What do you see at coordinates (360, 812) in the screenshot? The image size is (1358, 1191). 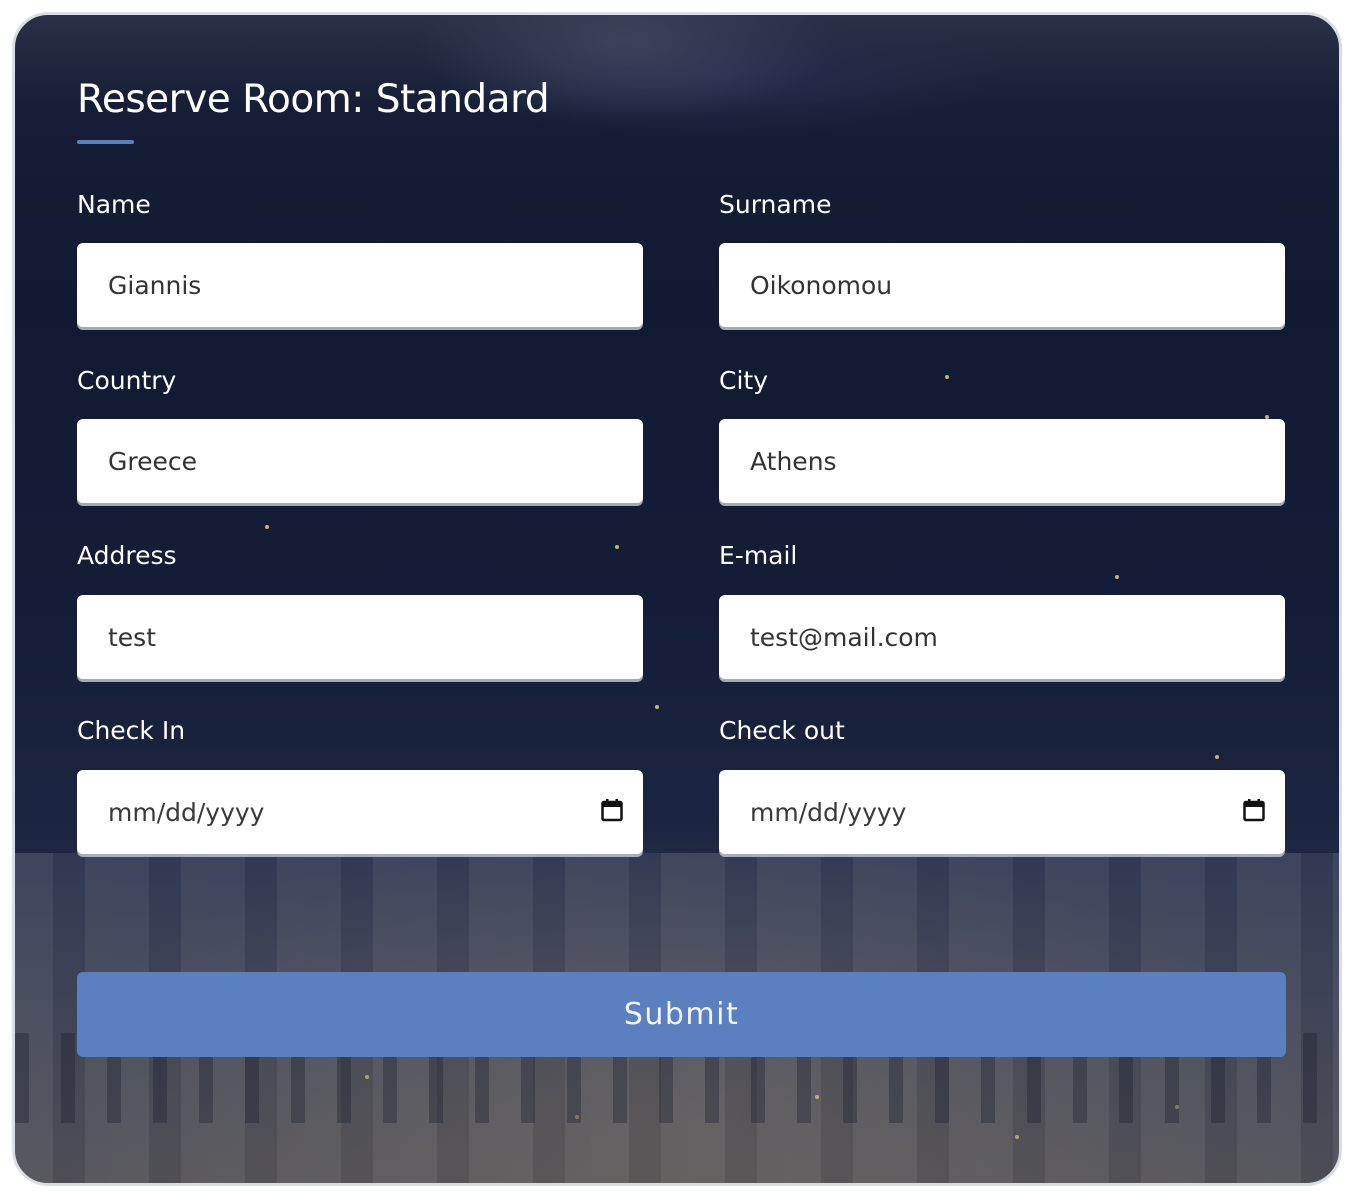 I see `check-in-date-input: mm/dd/yyyy` at bounding box center [360, 812].